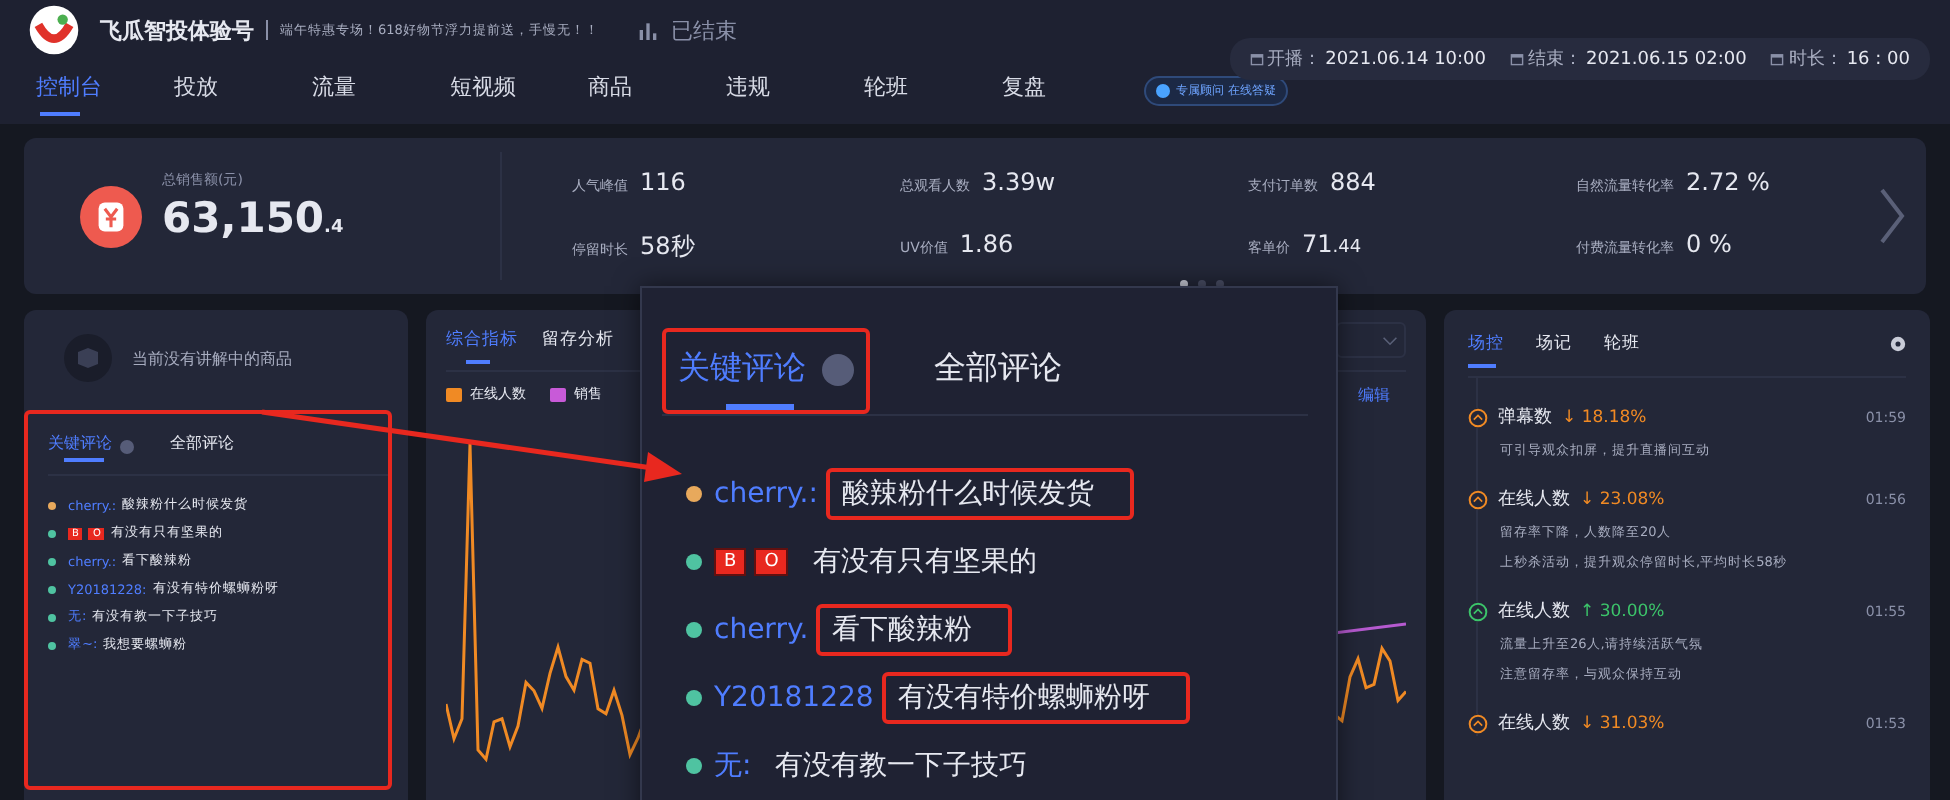  Describe the element at coordinates (730, 562) in the screenshot. I see `user-badge: B` at that location.